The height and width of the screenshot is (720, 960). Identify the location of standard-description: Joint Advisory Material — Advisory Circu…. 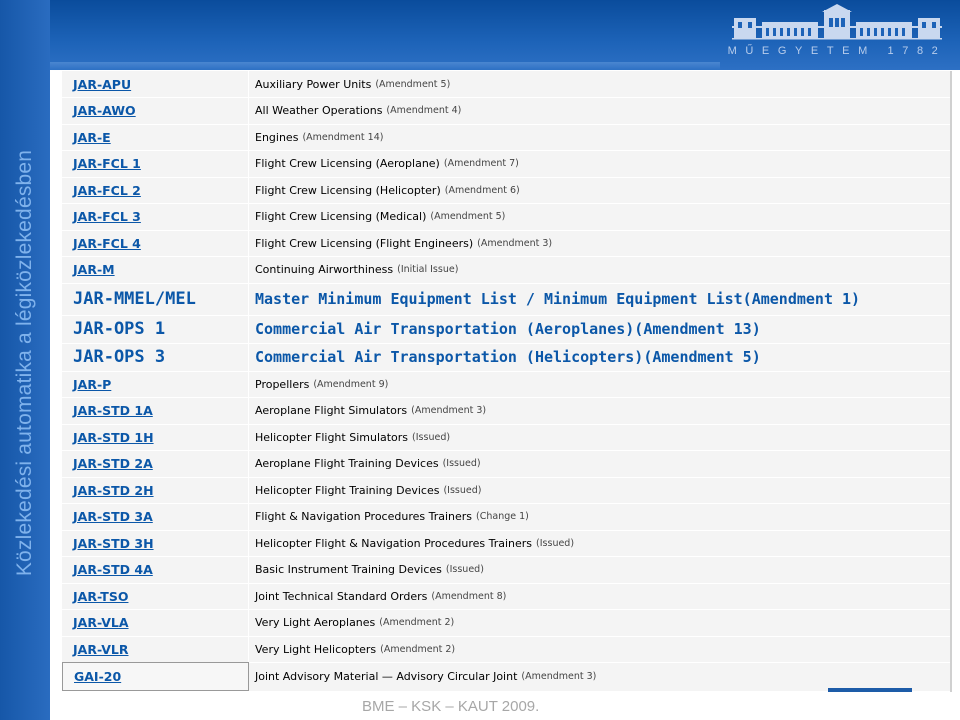
(599, 676).